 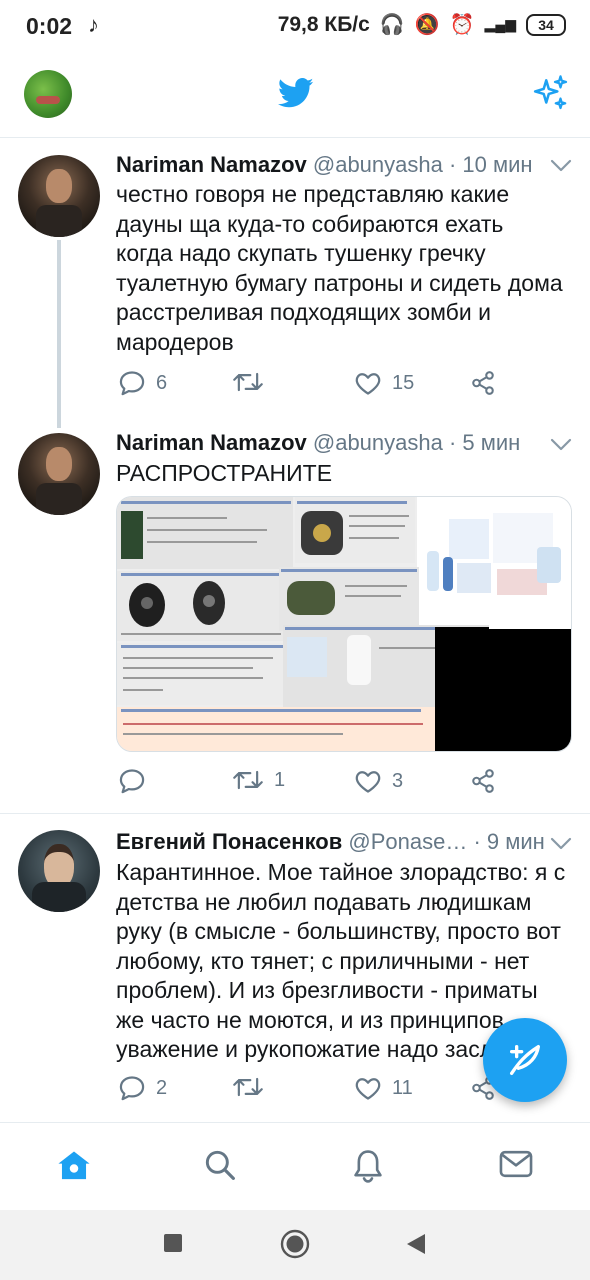 What do you see at coordinates (93, 24) in the screenshot?
I see `tiktok-notification-icon: ♪` at bounding box center [93, 24].